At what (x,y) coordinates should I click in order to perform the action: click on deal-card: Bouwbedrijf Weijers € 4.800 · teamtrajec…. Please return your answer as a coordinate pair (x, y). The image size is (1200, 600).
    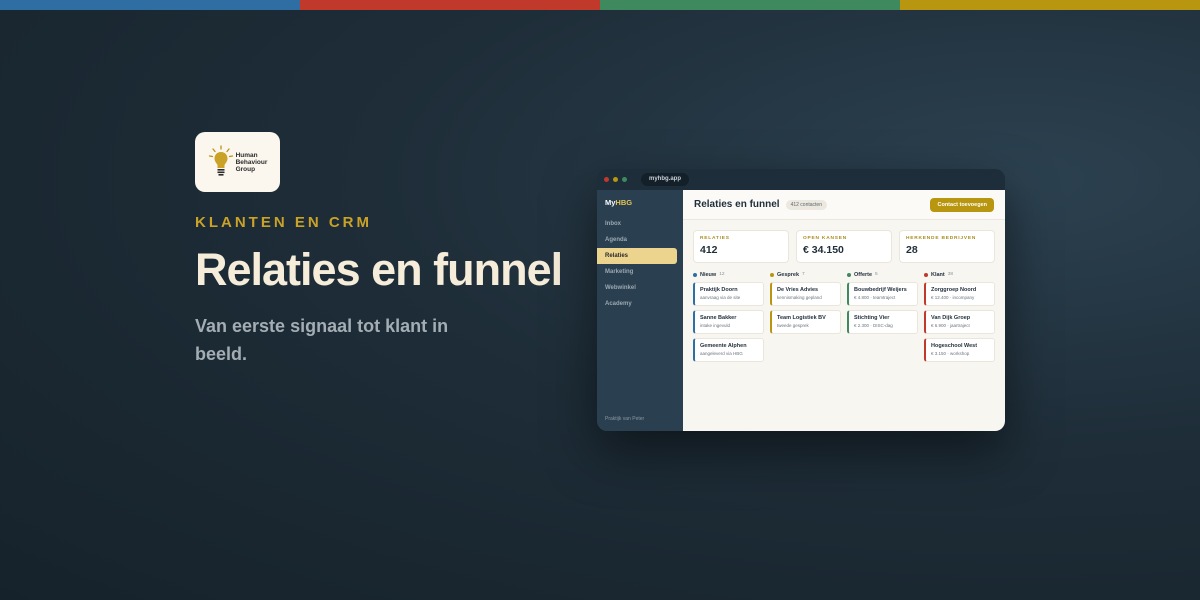
    Looking at the image, I should click on (882, 294).